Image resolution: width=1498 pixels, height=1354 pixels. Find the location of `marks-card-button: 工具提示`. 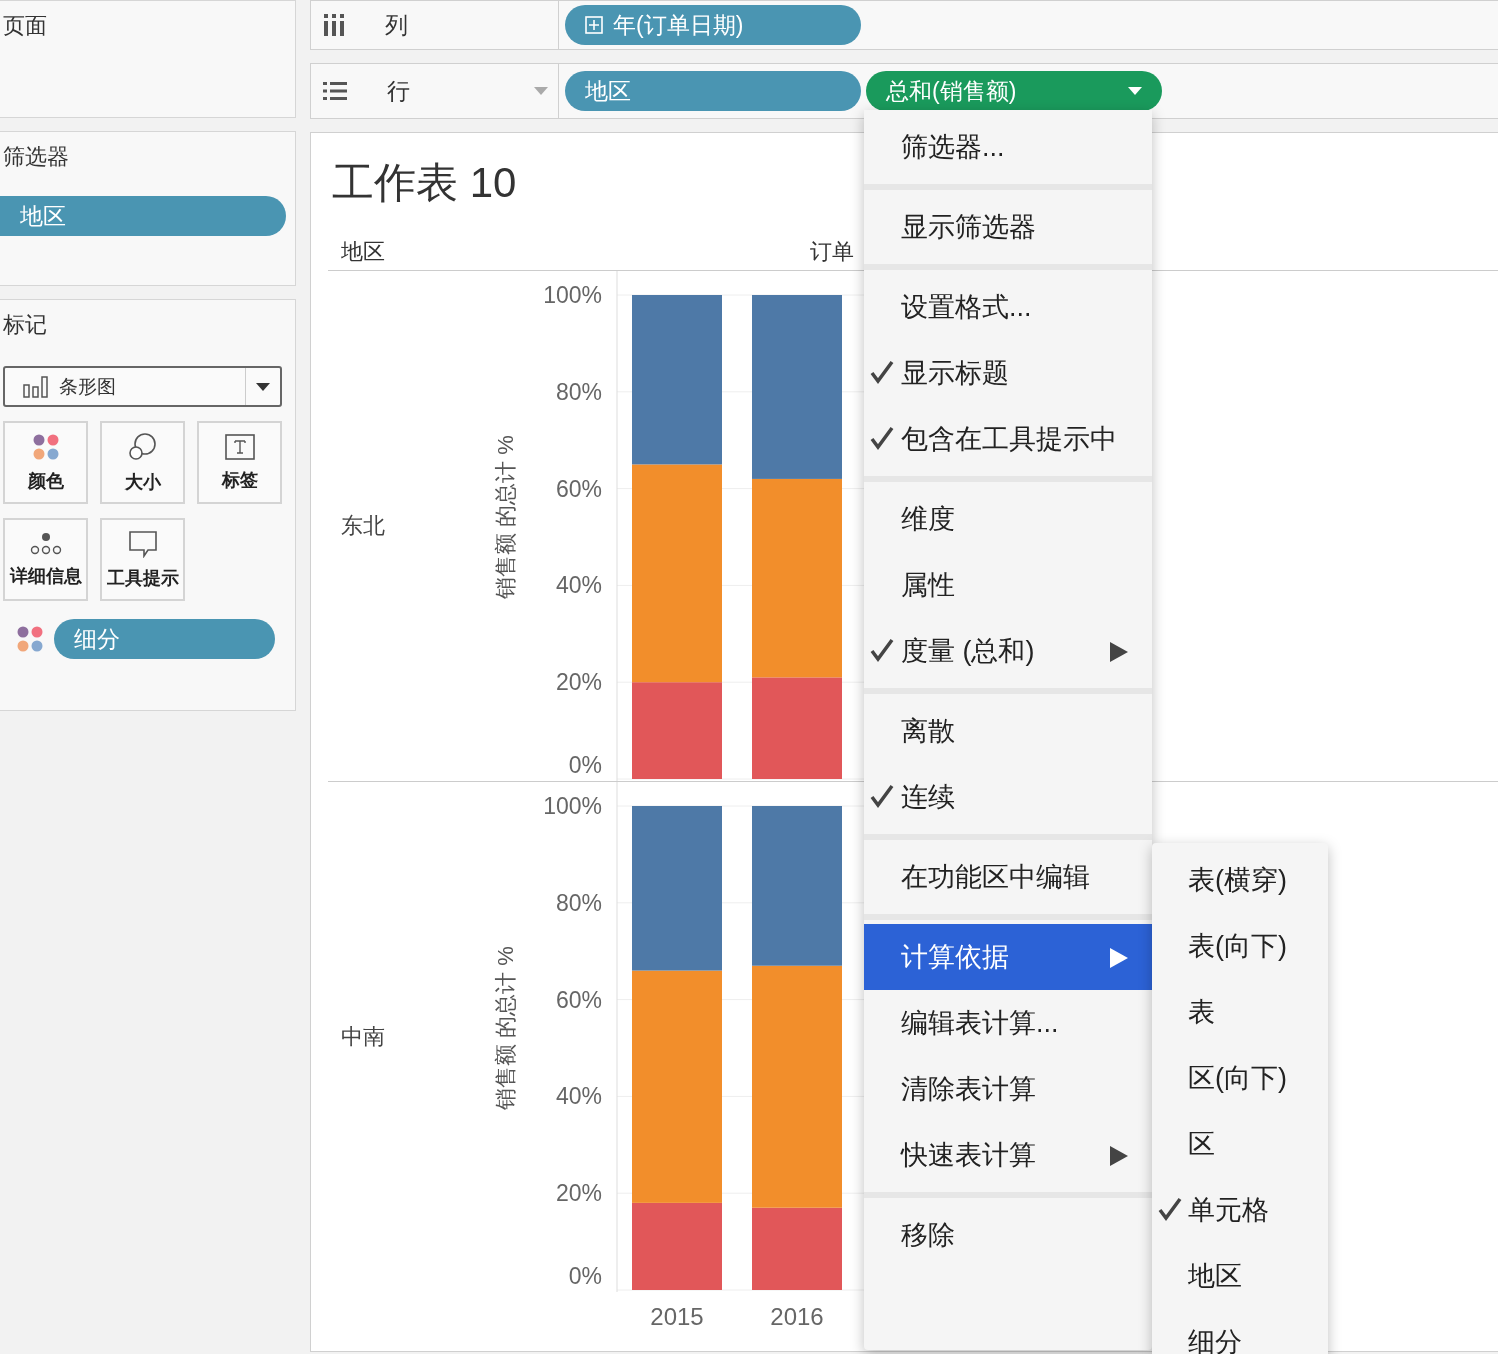

marks-card-button: 工具提示 is located at coordinates (142, 559).